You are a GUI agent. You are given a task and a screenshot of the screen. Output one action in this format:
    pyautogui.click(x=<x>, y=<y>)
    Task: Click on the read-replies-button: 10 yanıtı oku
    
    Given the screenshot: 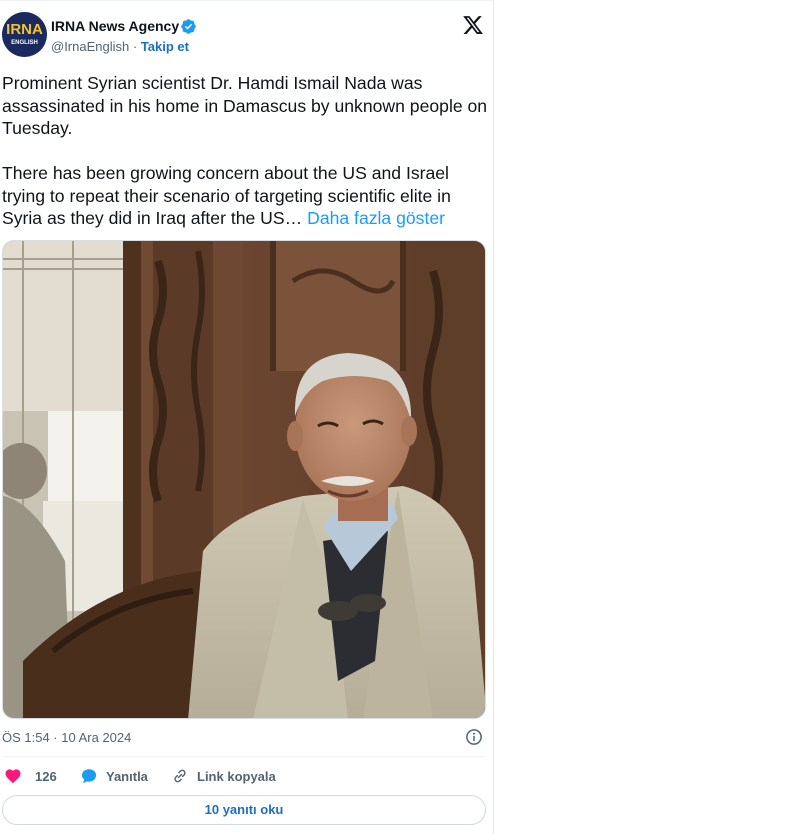 What is the action you would take?
    pyautogui.click(x=244, y=810)
    